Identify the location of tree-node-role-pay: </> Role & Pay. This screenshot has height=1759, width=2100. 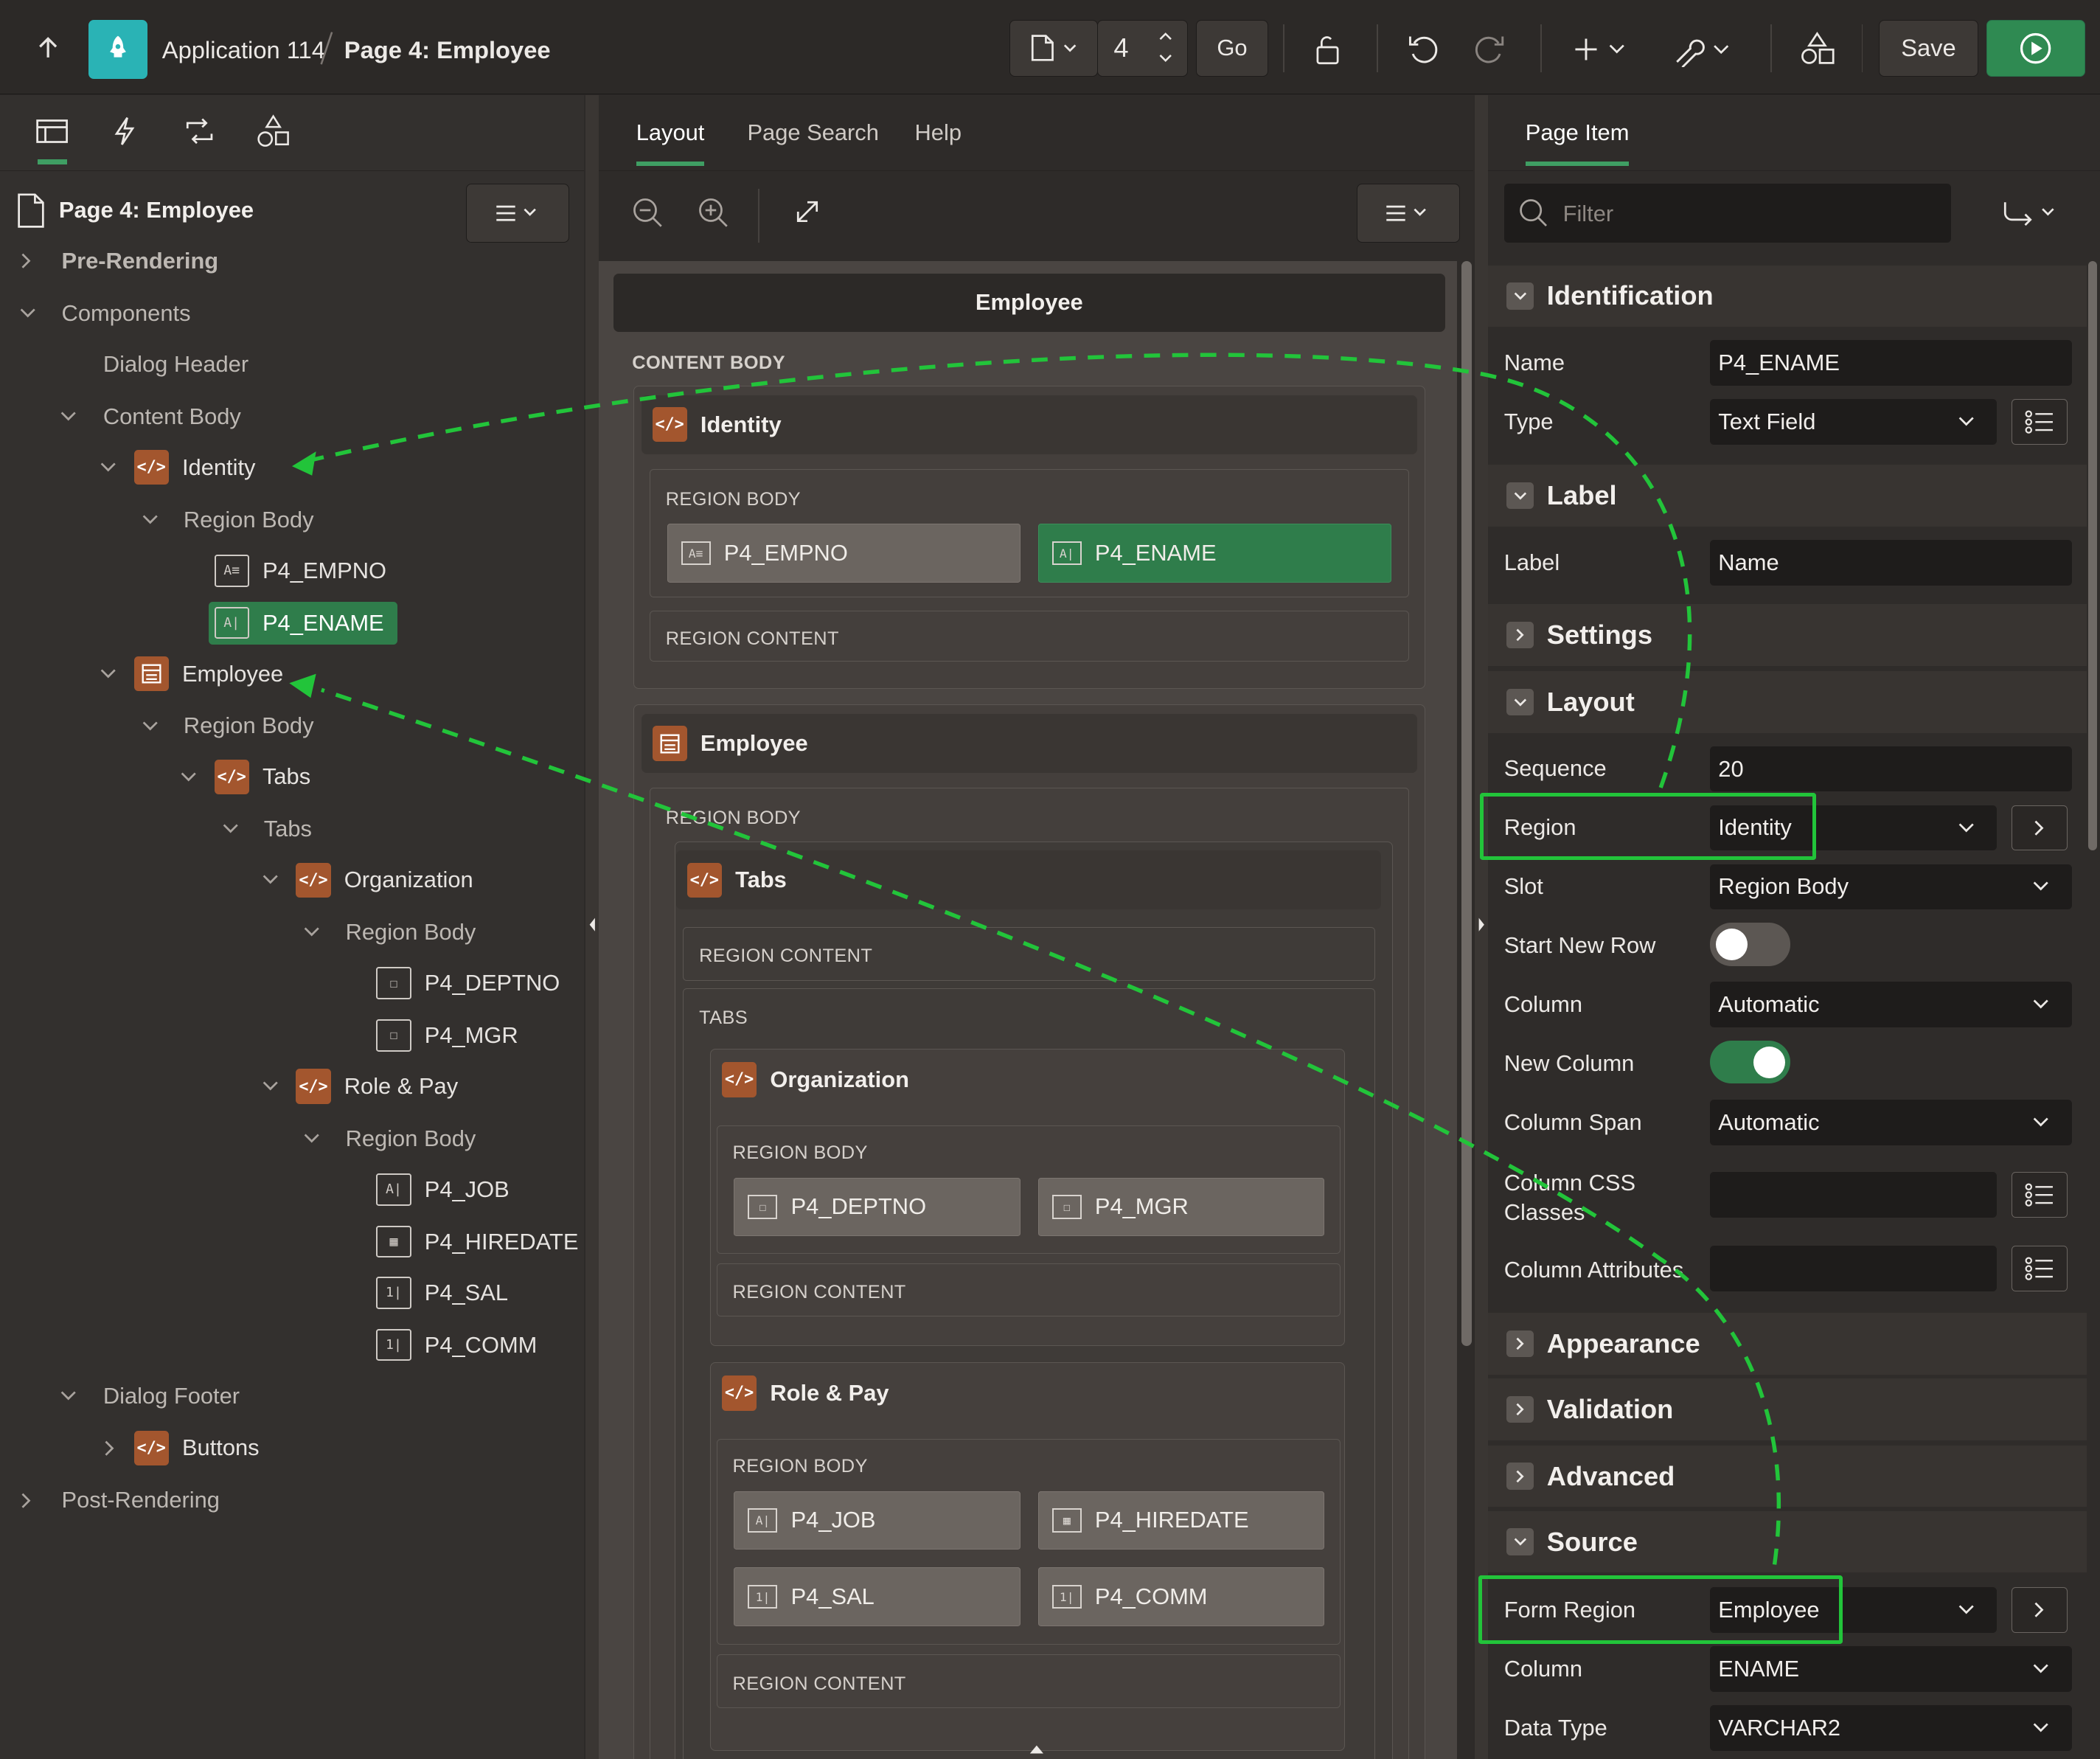
(359, 1086).